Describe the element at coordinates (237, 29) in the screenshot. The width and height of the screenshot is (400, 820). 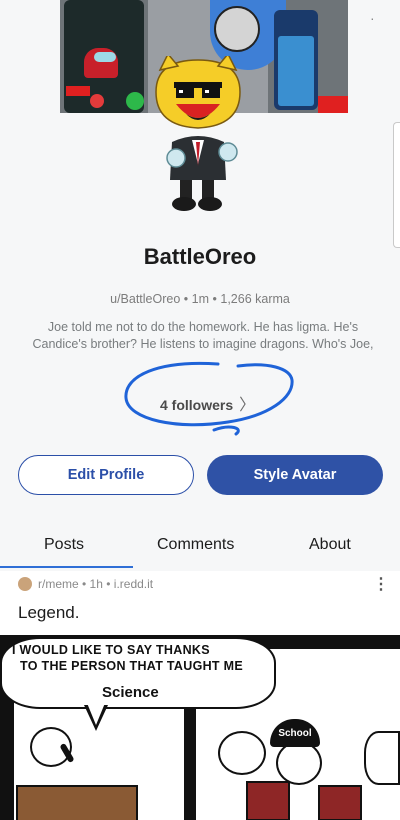
I see `banner-speech-bubble` at that location.